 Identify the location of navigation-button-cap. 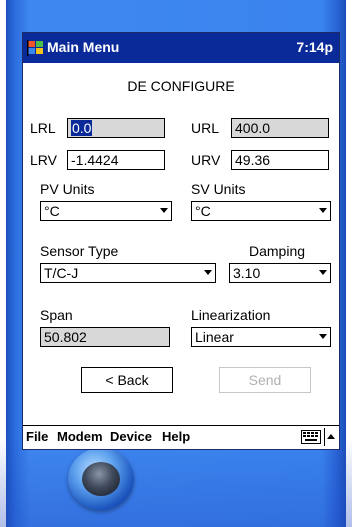
(101, 479).